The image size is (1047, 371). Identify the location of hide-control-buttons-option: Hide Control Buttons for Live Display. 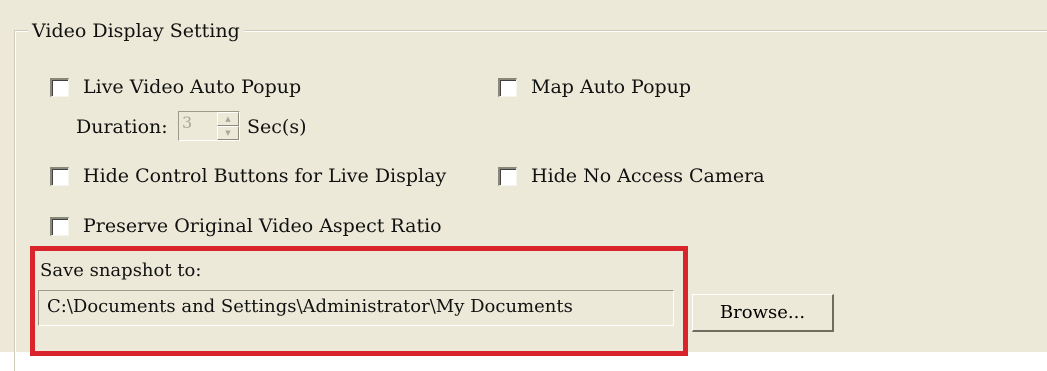
(248, 176).